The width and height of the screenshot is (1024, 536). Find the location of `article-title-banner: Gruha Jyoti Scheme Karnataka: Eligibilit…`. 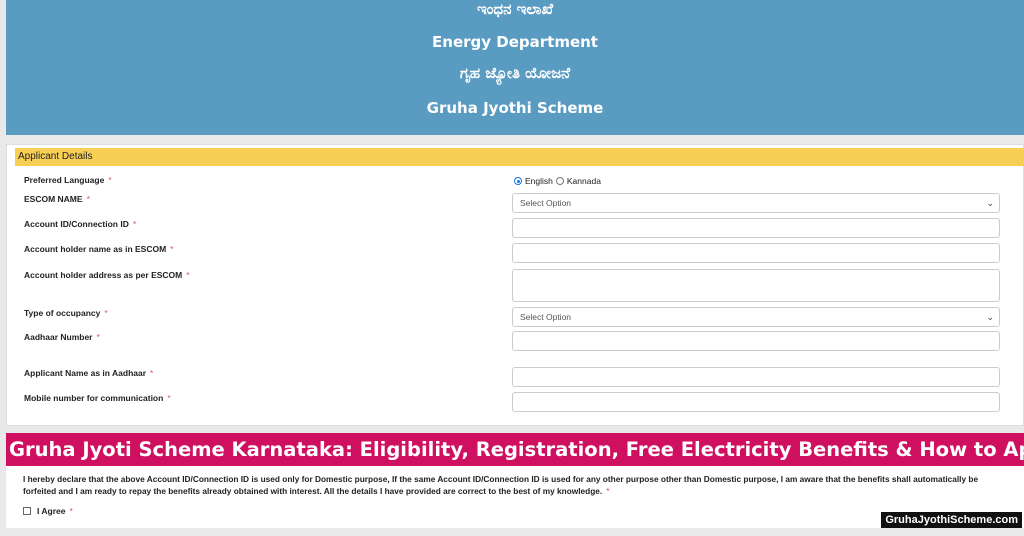

article-title-banner: Gruha Jyoti Scheme Karnataka: Eligibilit… is located at coordinates (515, 449).